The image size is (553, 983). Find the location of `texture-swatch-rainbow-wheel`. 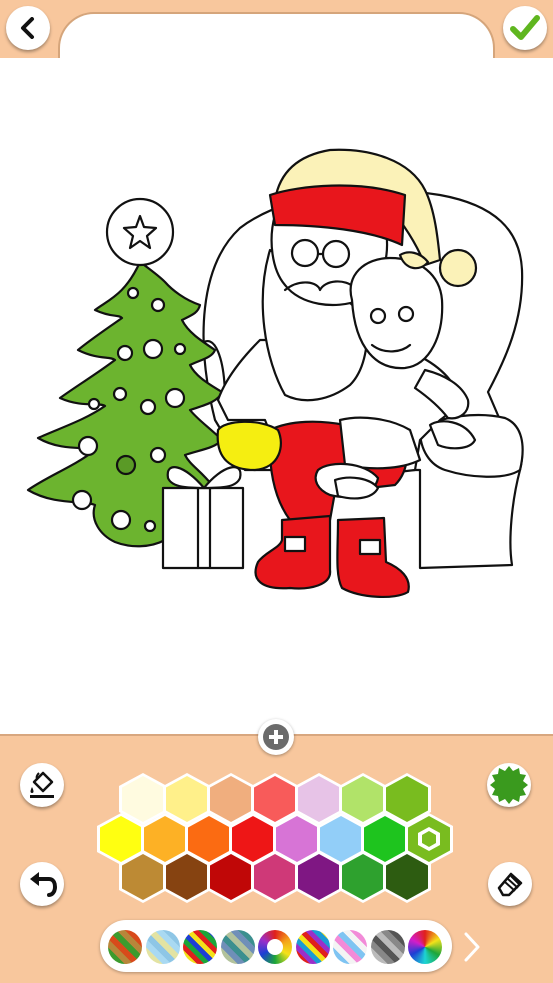

texture-swatch-rainbow-wheel is located at coordinates (425, 947).